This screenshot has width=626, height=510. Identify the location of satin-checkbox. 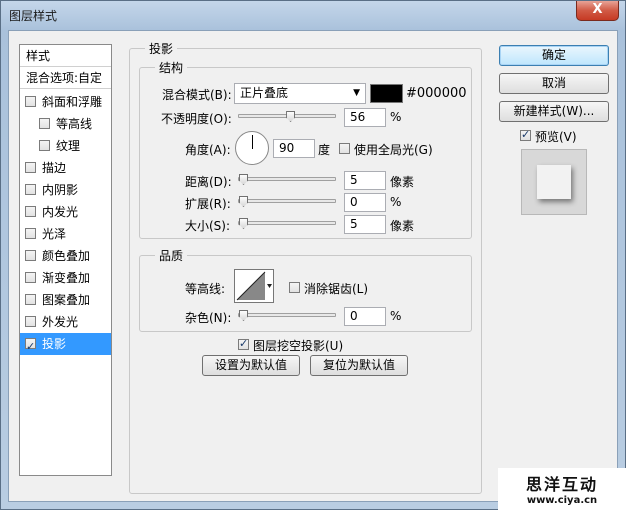
(30, 233).